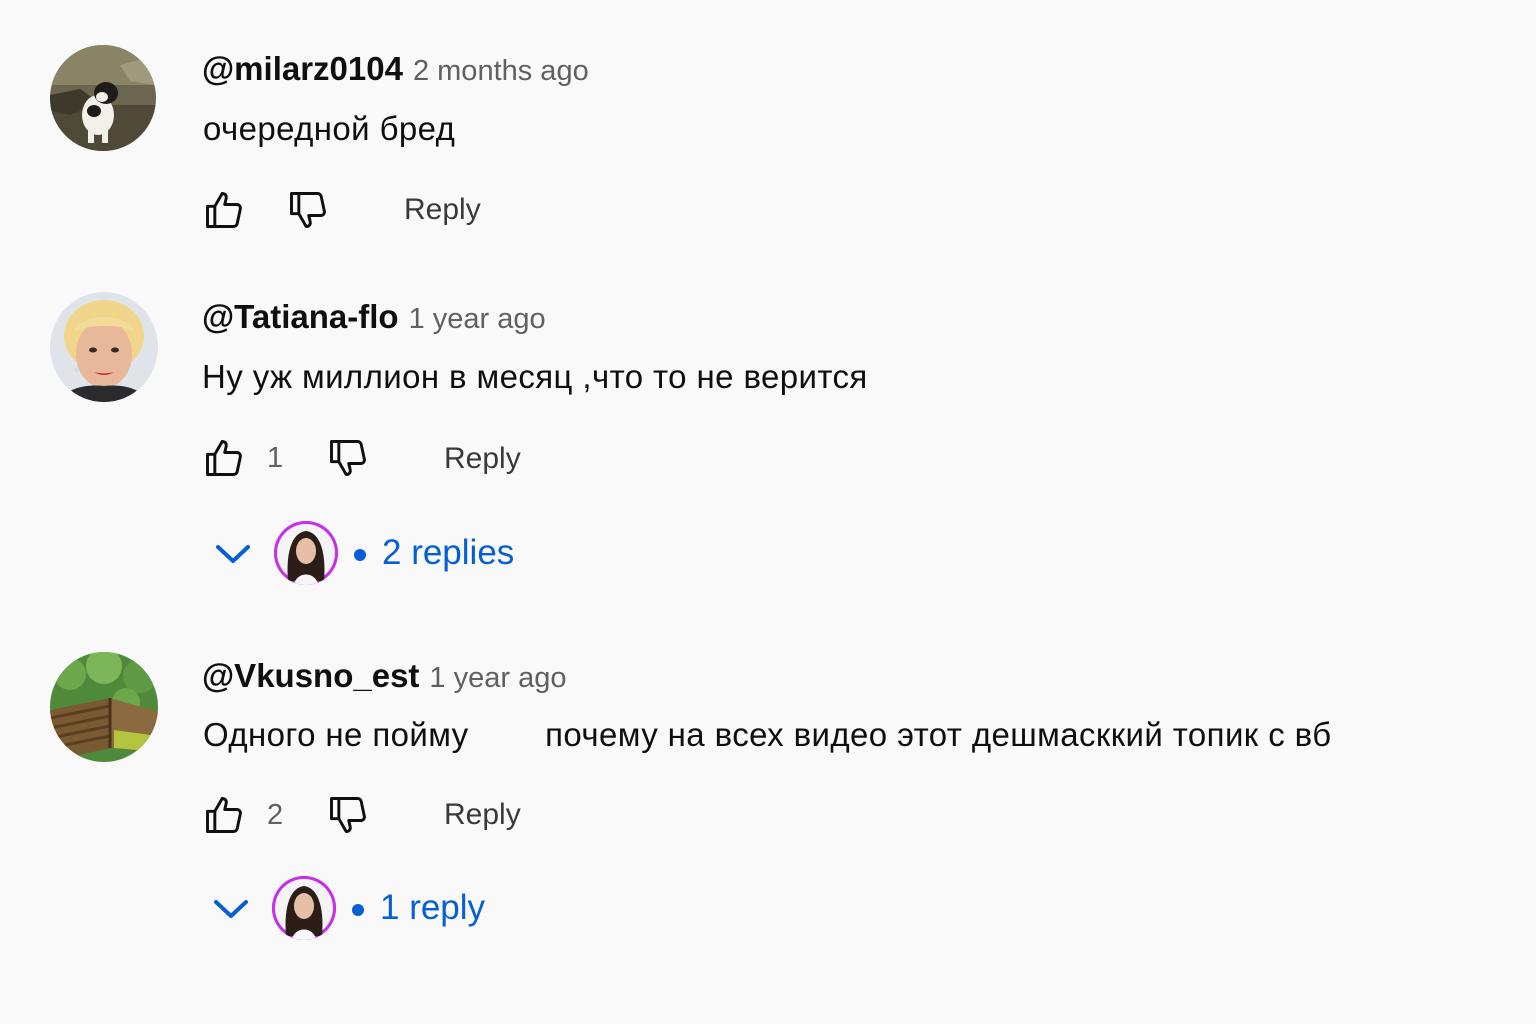  I want to click on comment-header: @Tatiana-flo 1 year ago, so click(374, 317).